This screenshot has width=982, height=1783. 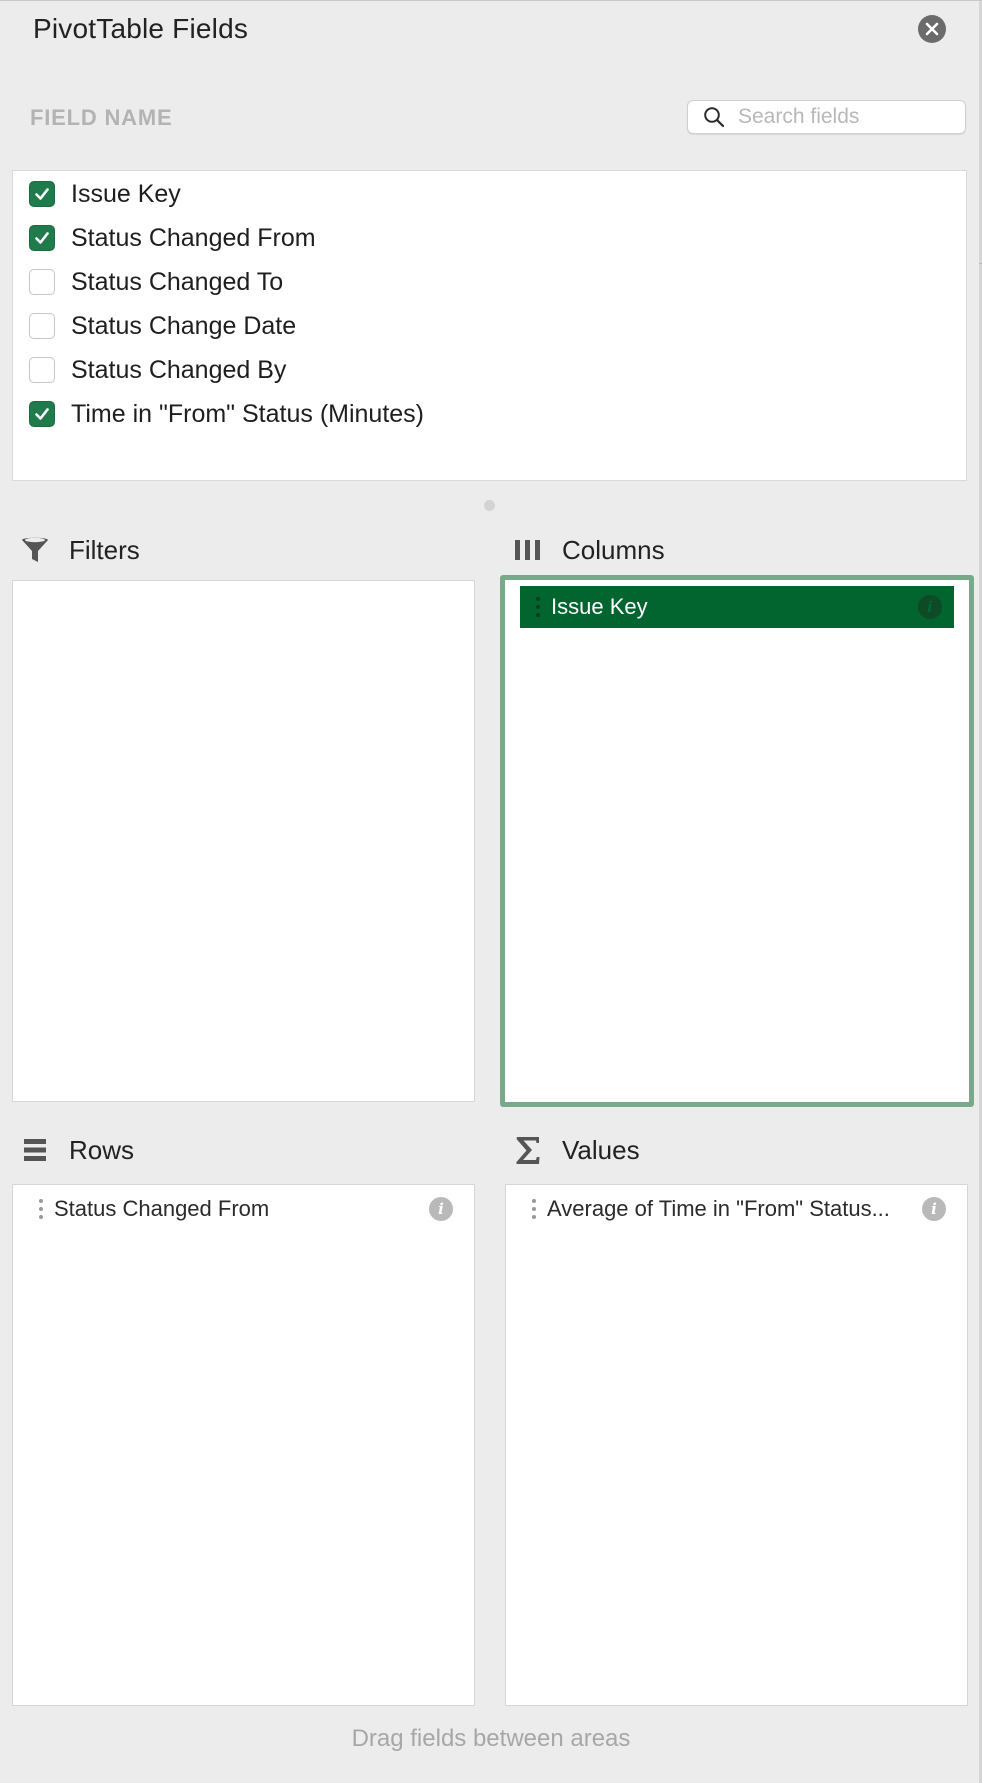 I want to click on filters-header: Filters, so click(x=79, y=550).